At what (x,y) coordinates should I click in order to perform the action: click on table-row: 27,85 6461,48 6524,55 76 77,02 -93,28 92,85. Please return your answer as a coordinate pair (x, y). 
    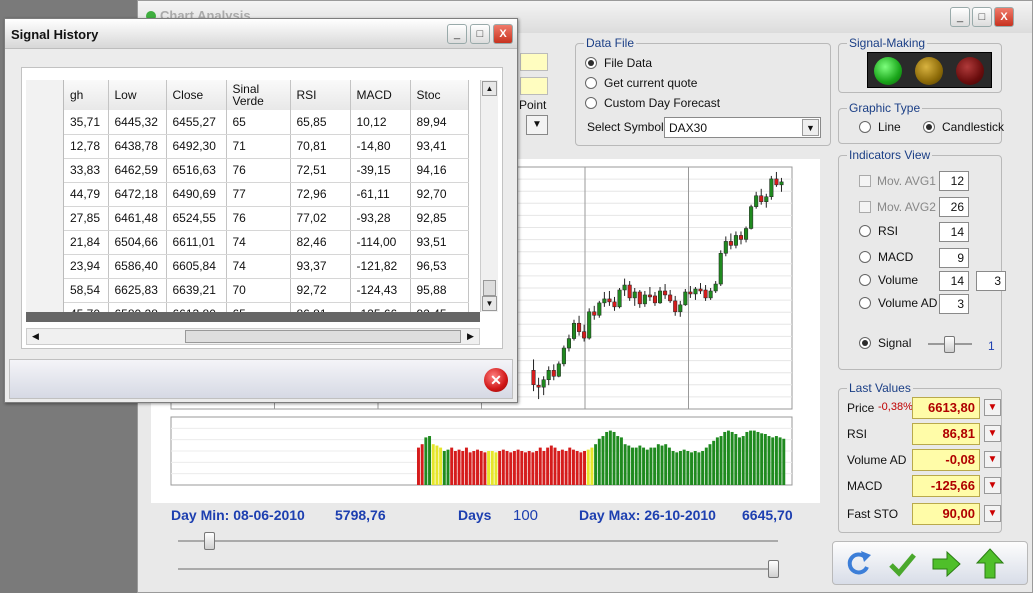
    Looking at the image, I should click on (266, 218).